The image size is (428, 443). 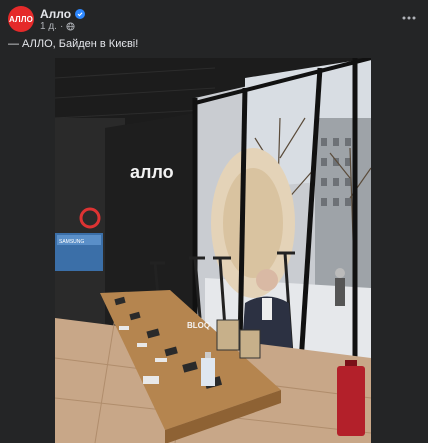 What do you see at coordinates (70, 26) in the screenshot?
I see `globe-icon` at bounding box center [70, 26].